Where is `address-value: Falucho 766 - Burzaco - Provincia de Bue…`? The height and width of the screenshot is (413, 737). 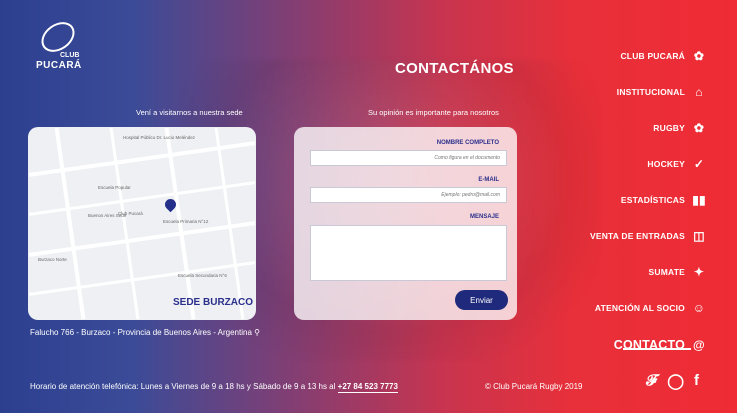
address-value: Falucho 766 - Burzaco - Provincia de Bue… is located at coordinates (141, 332).